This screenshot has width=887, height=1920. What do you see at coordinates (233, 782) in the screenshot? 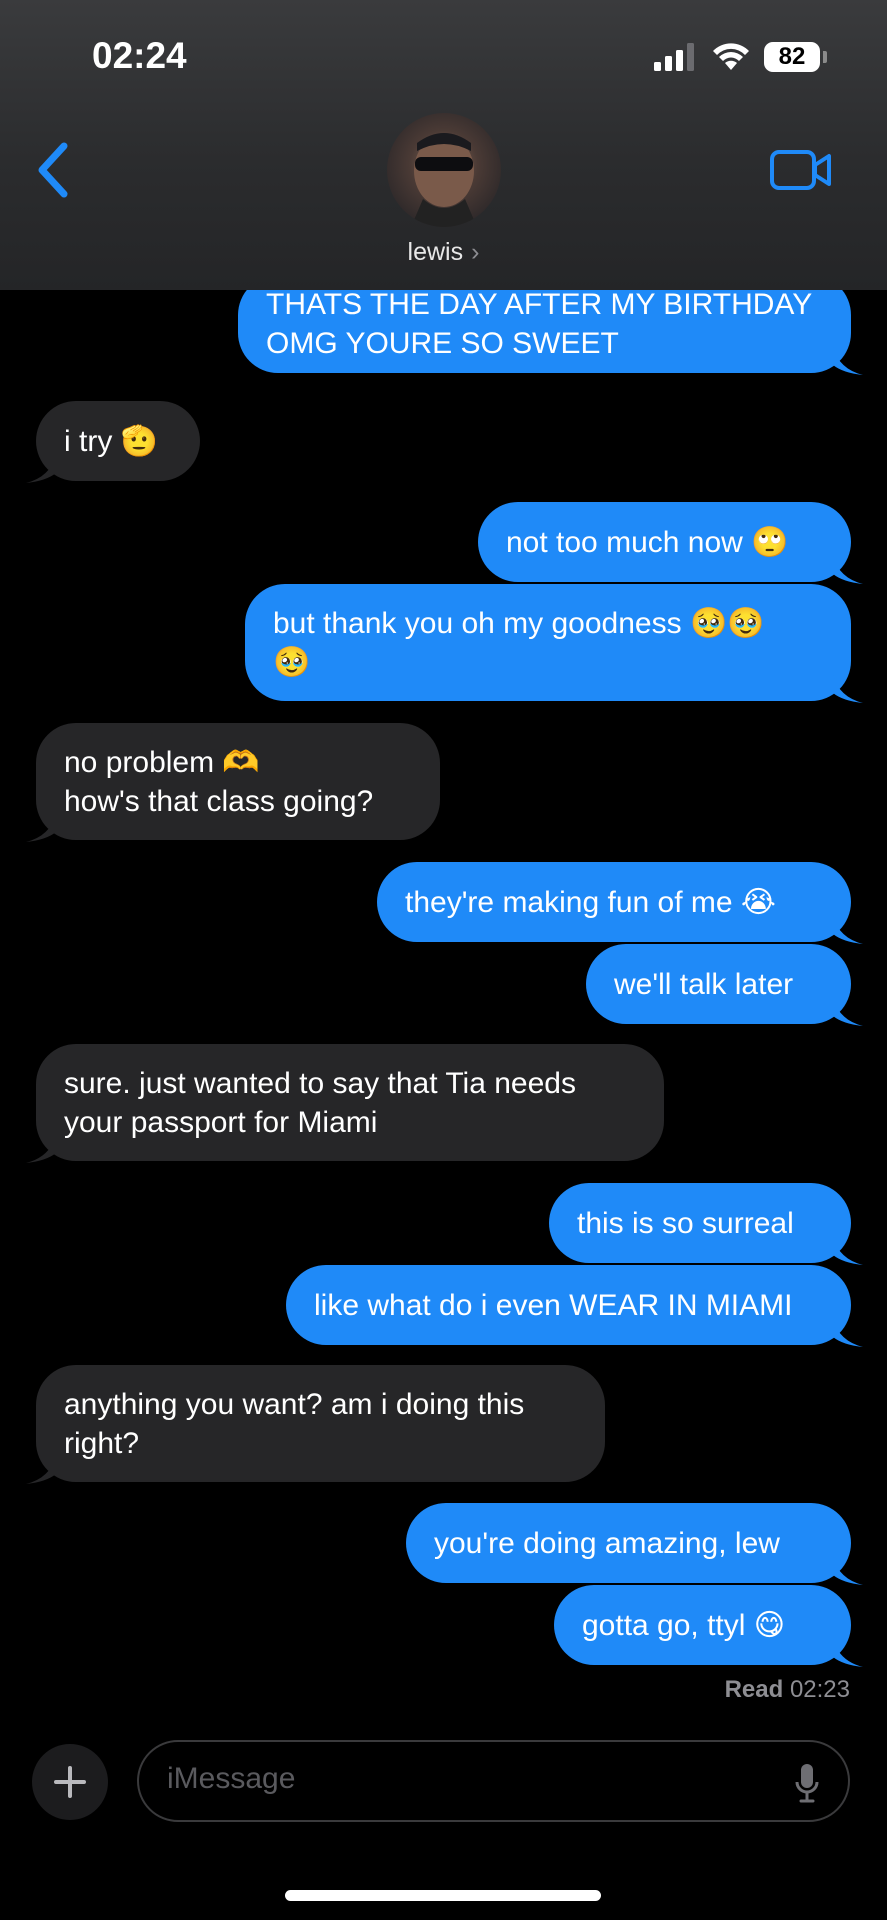
I see `message-bubble-incoming: no problem 🫶 how's that class going?` at bounding box center [233, 782].